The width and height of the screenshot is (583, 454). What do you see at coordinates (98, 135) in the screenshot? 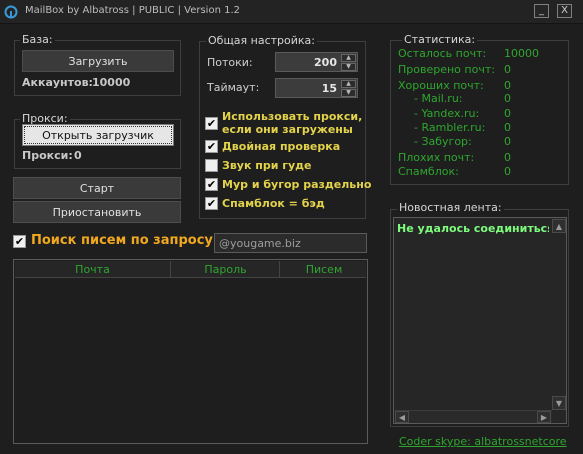
I see `open-proxy-loader-button: Открыть загрузчик` at bounding box center [98, 135].